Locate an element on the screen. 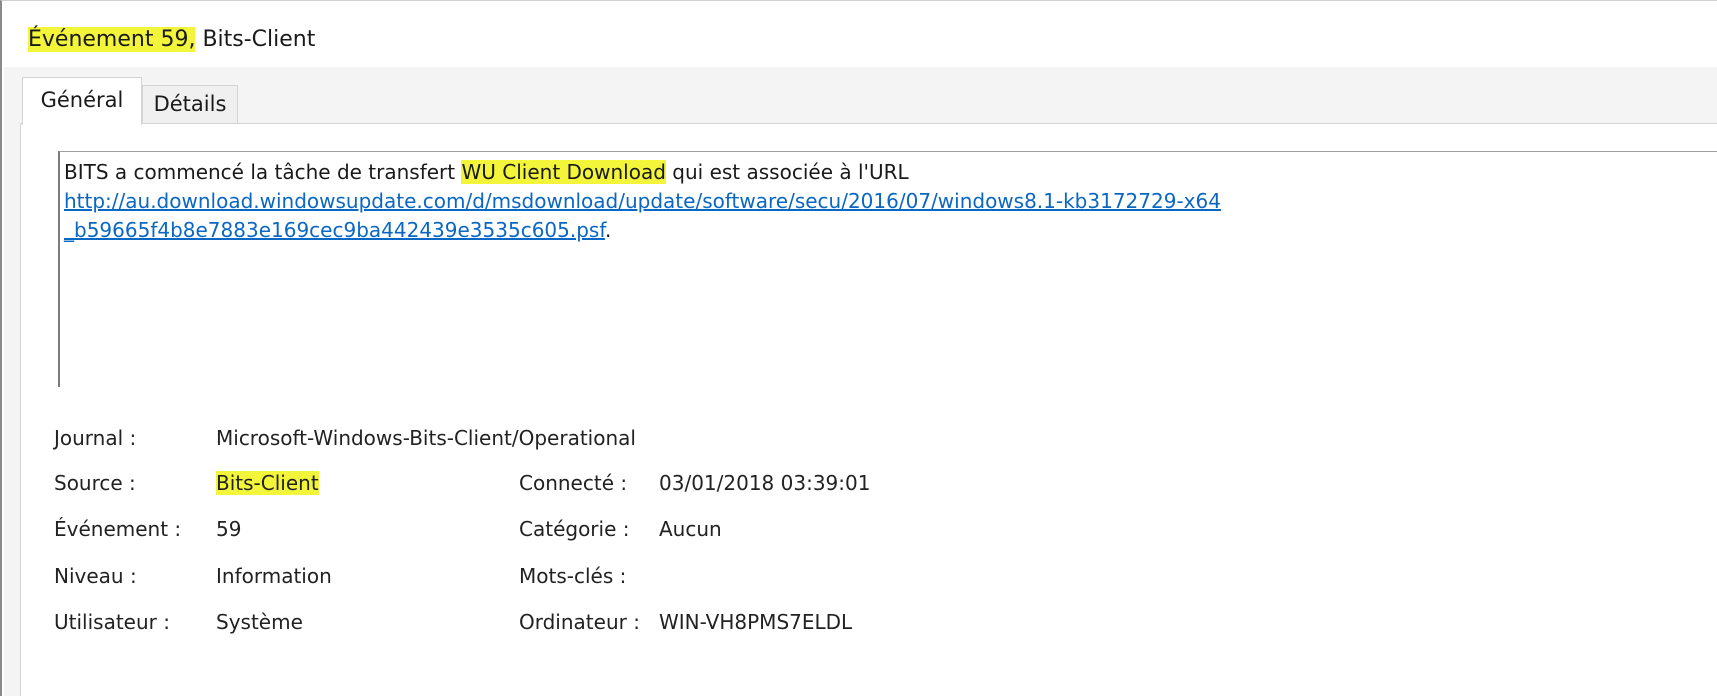  title-highlight: Événement 59, is located at coordinates (112, 39).